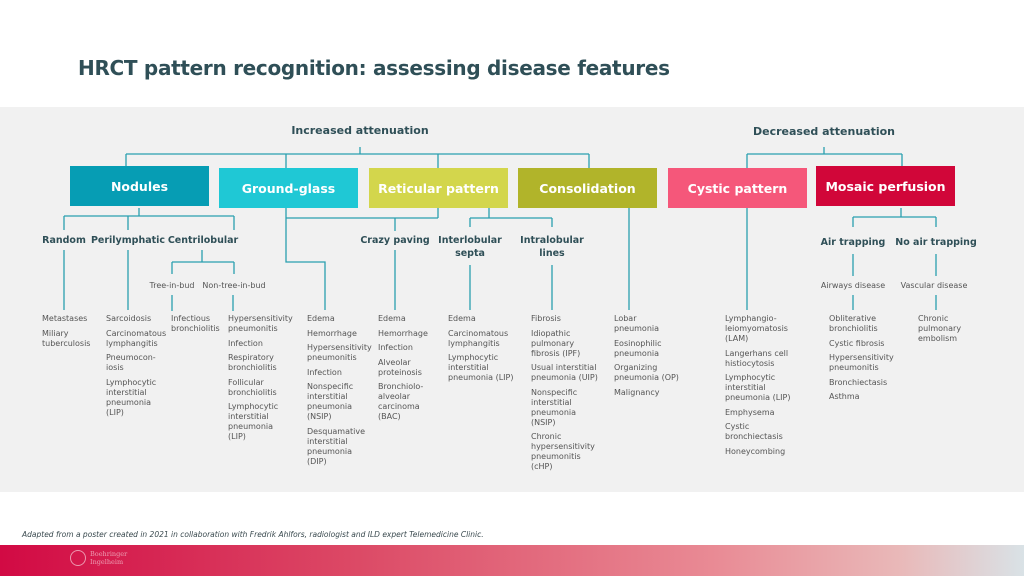 The width and height of the screenshot is (1024, 576). I want to click on disease-item: Idiopathic pulmonary fibrosis (IPF), so click(556, 343).